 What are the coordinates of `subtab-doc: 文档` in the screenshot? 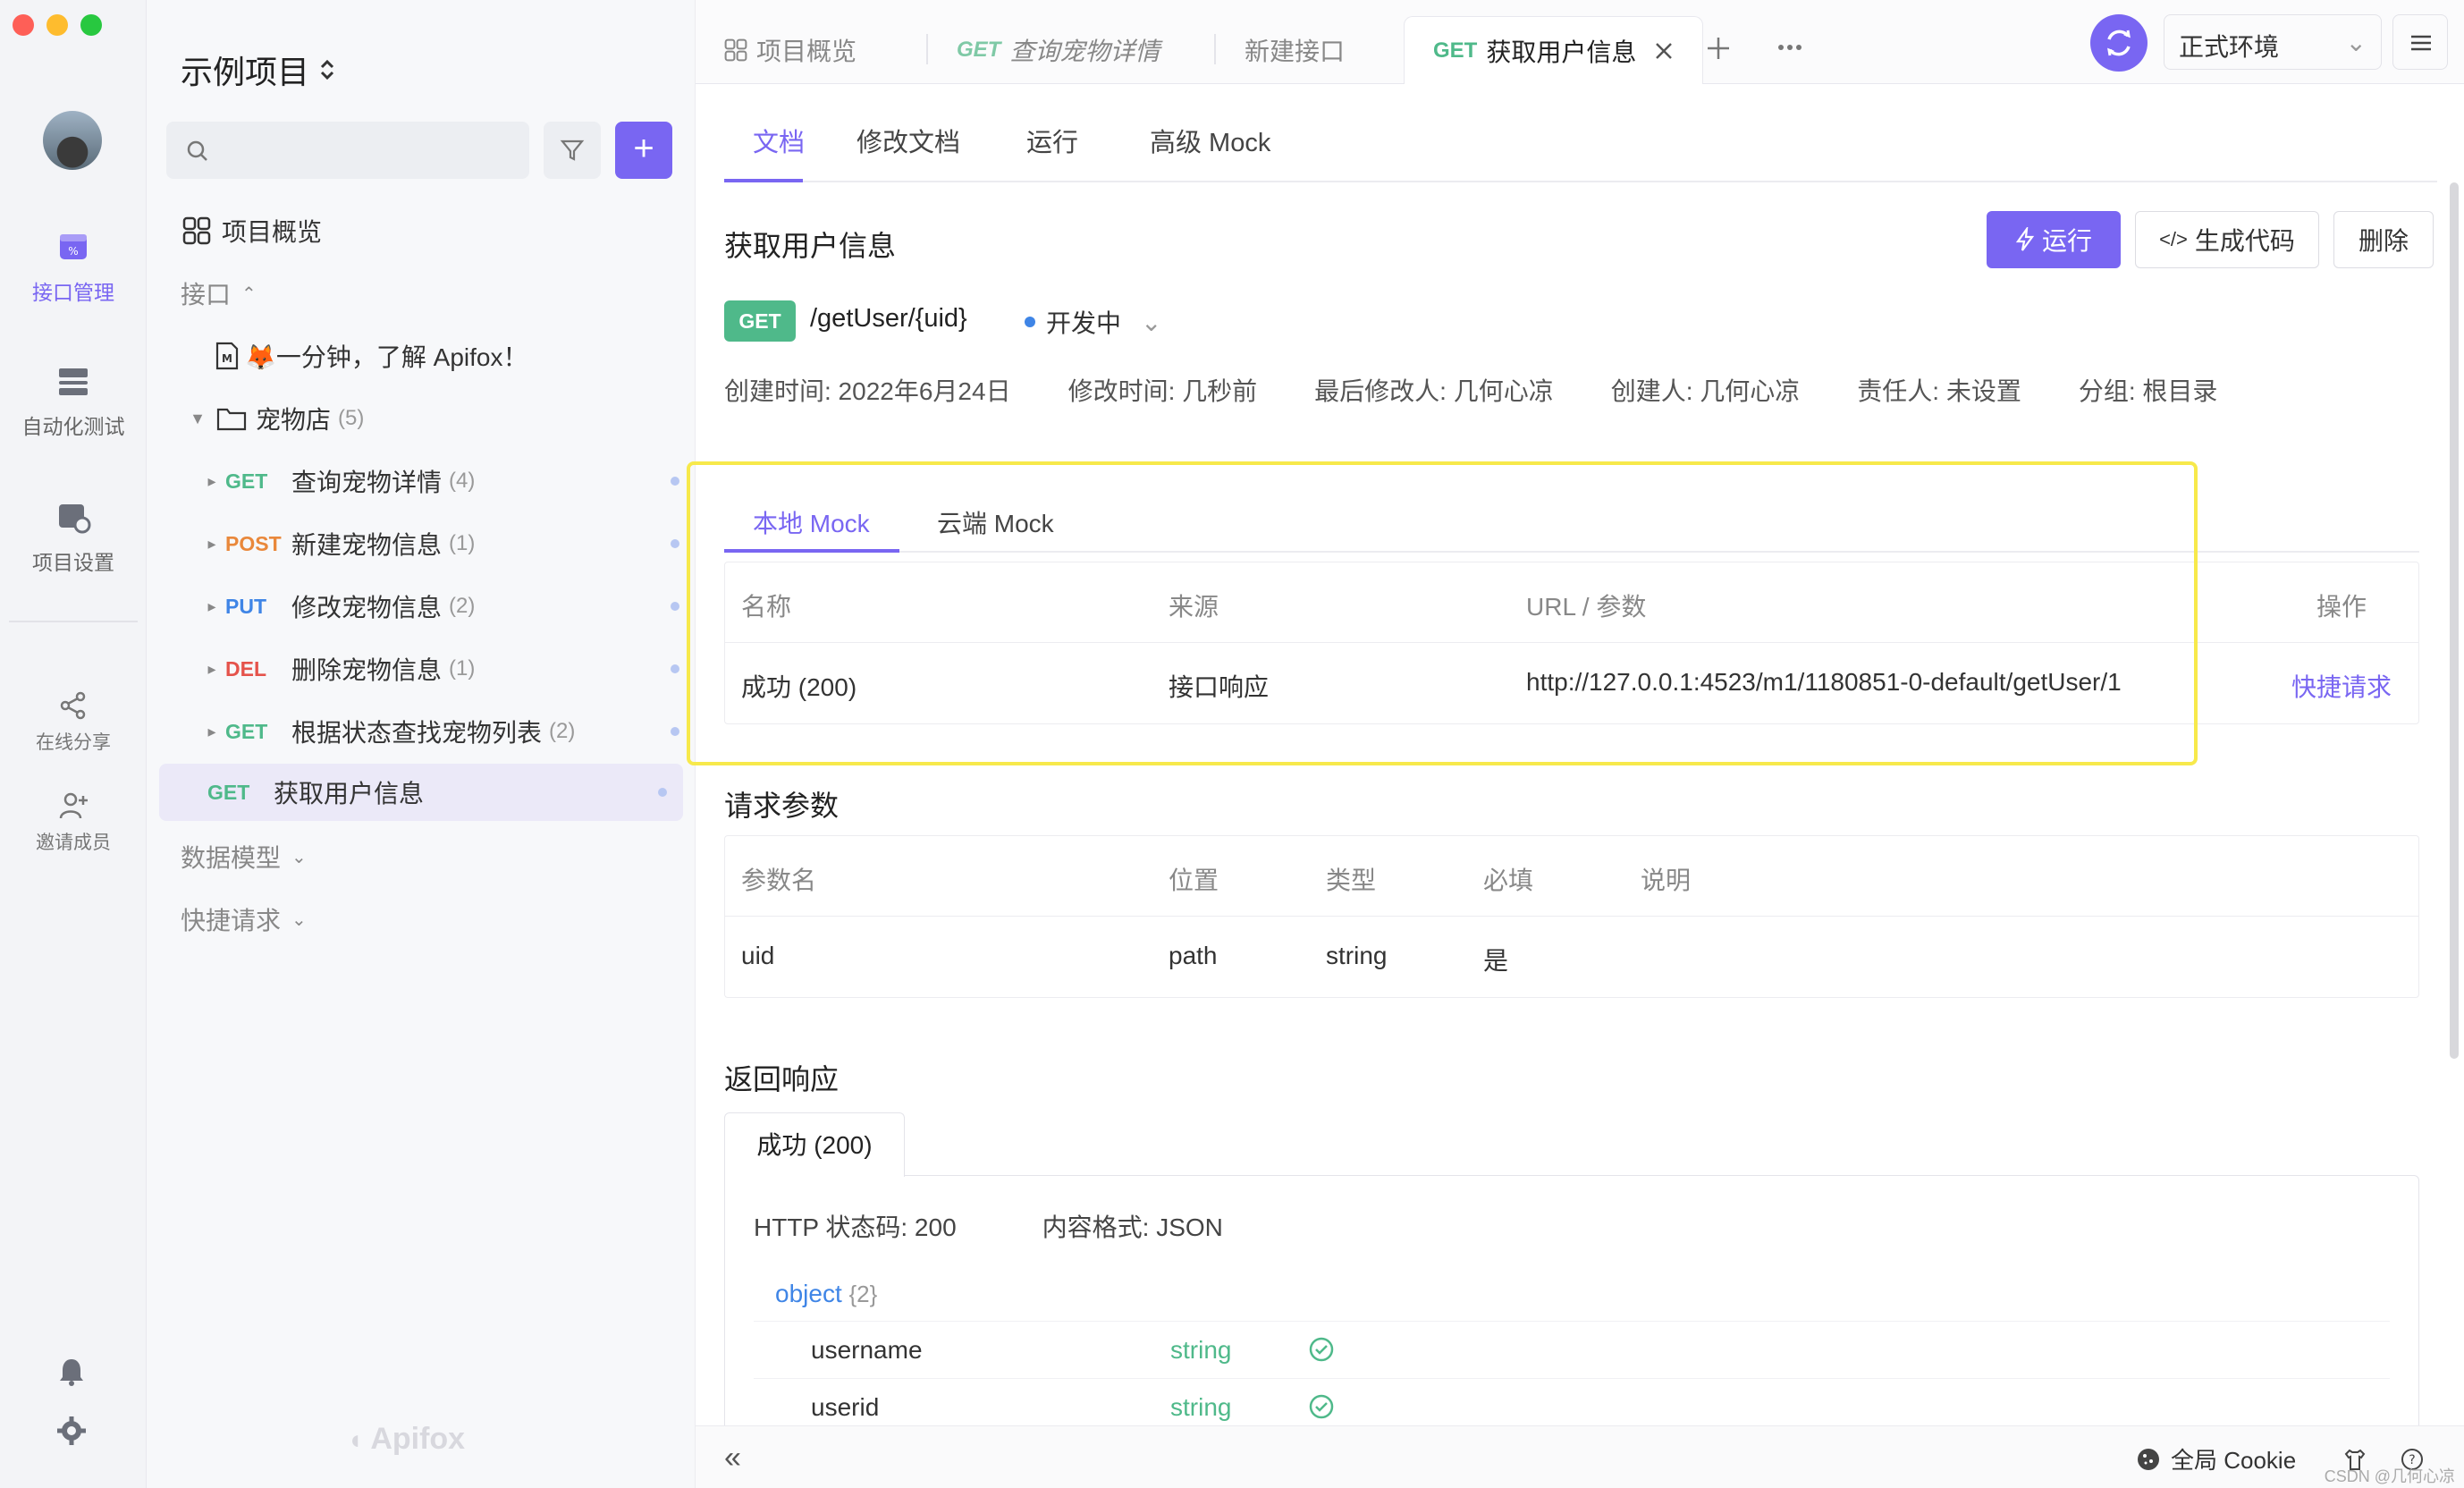 It's located at (779, 140).